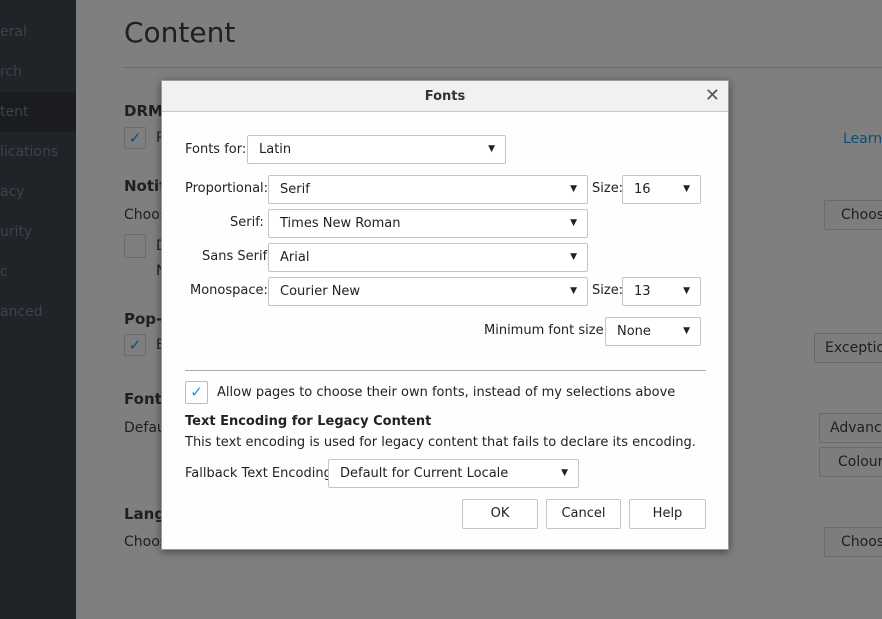 This screenshot has height=619, width=882. I want to click on page-title: Content, so click(180, 32).